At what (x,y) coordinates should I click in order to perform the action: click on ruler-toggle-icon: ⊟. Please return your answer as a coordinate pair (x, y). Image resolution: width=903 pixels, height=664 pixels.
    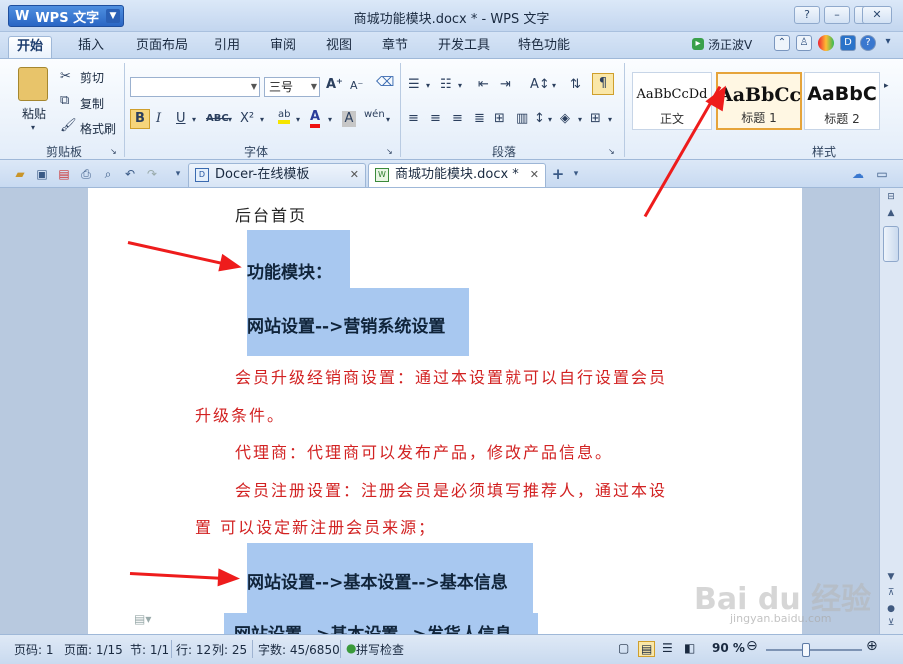
    Looking at the image, I should click on (891, 197).